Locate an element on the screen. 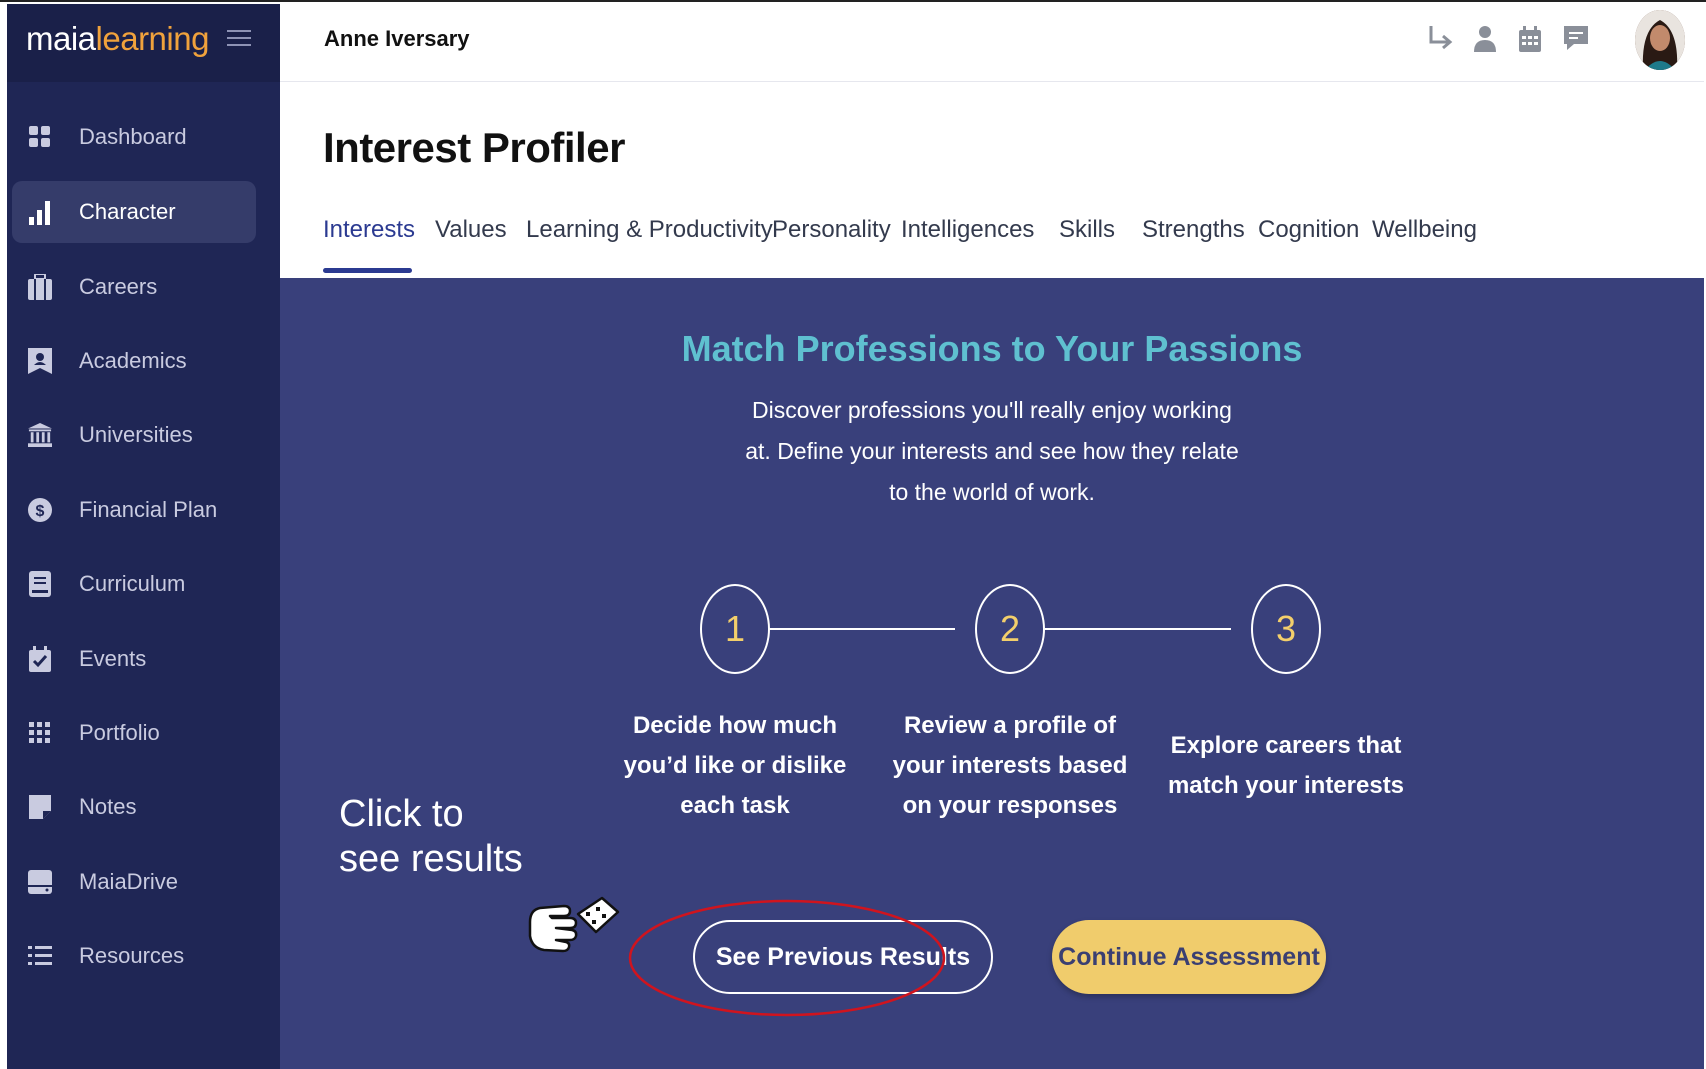 The height and width of the screenshot is (1069, 1706). sidebar-item-label: Resources is located at coordinates (132, 955).